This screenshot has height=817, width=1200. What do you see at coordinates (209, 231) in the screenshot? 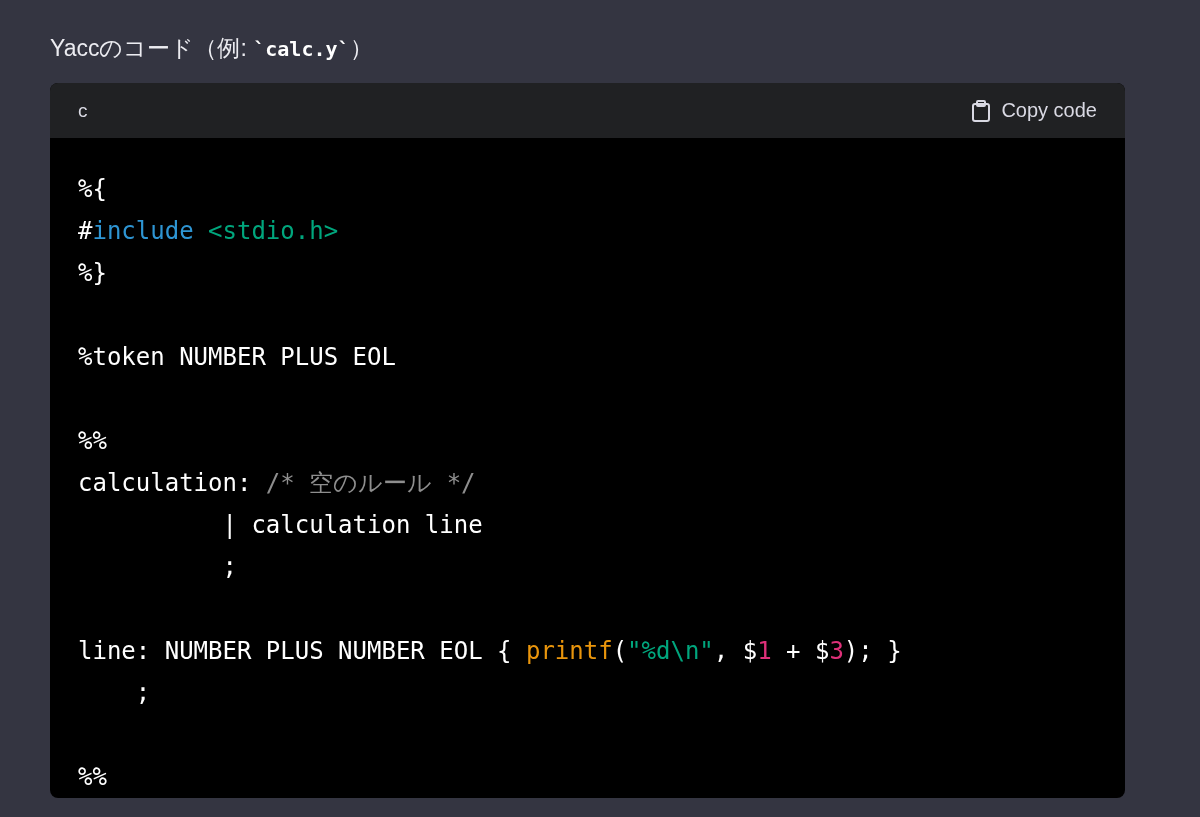
I see `code-line: #include <stdio.h>` at bounding box center [209, 231].